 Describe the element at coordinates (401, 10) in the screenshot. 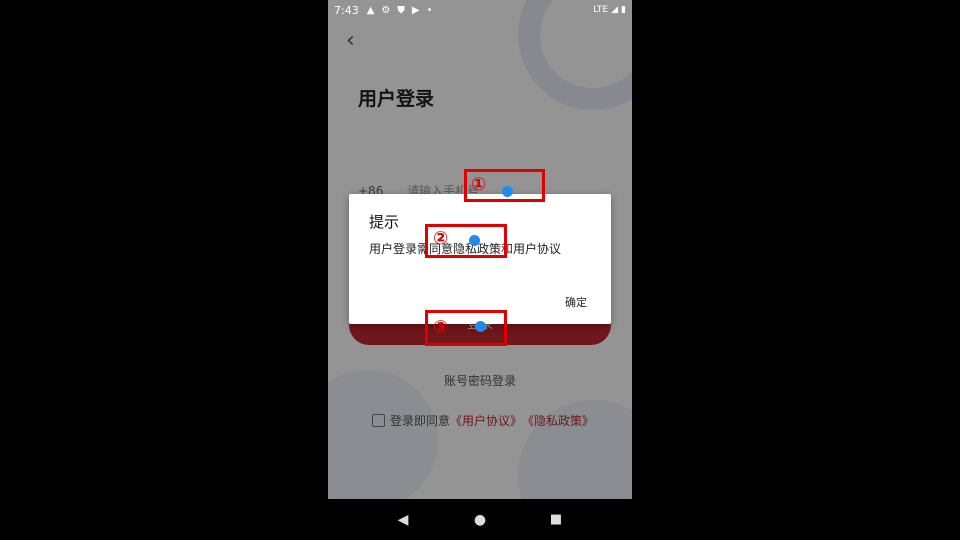

I see `shield-icon: ⛊` at that location.